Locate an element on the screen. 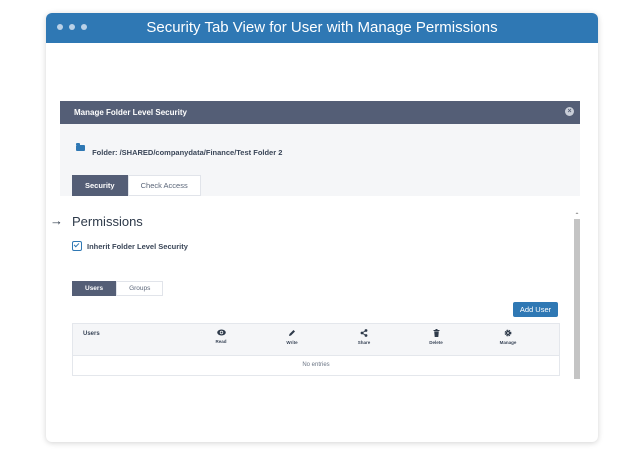 The width and height of the screenshot is (644, 456). share-icon is located at coordinates (364, 333).